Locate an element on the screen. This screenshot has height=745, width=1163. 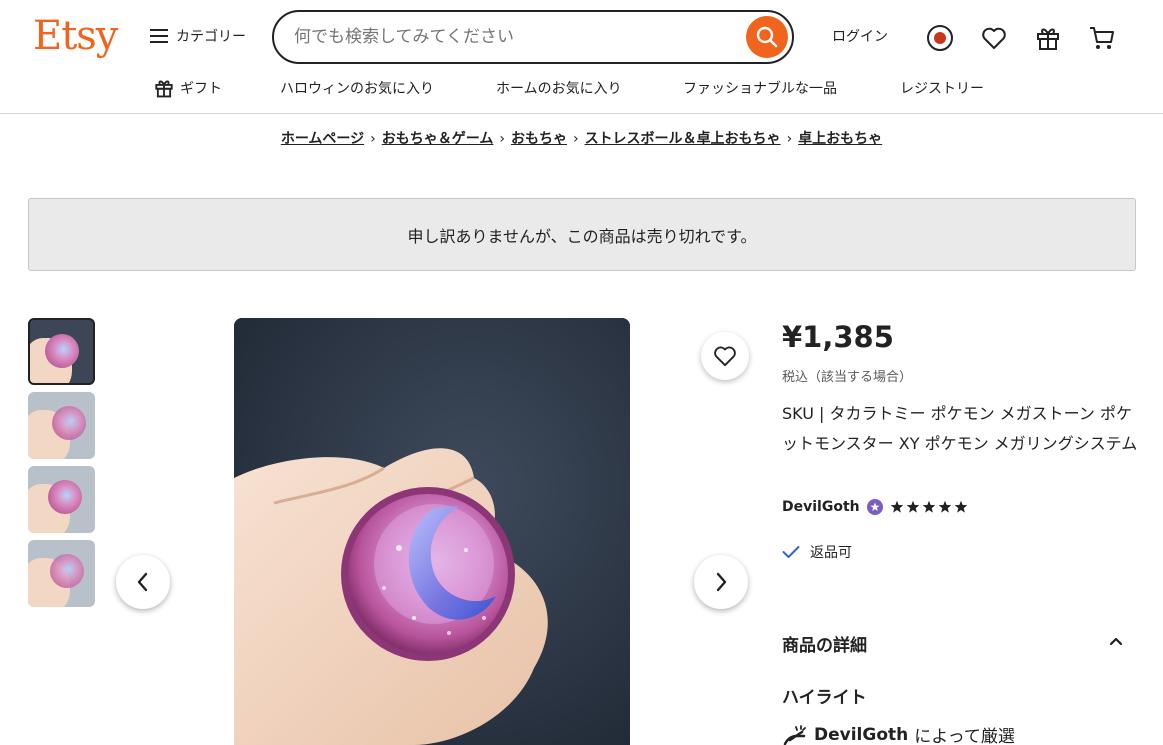
nav-item-label: ホームのお気に入り is located at coordinates (559, 89).